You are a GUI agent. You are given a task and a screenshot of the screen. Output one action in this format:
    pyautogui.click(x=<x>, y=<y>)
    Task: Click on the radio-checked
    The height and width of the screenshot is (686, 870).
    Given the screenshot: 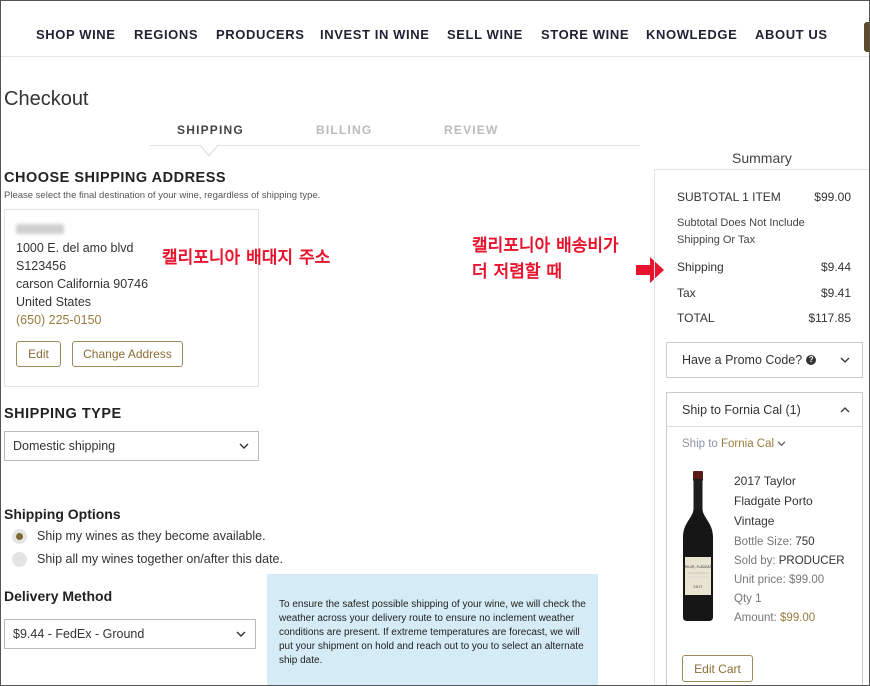 What is the action you would take?
    pyautogui.click(x=19, y=536)
    